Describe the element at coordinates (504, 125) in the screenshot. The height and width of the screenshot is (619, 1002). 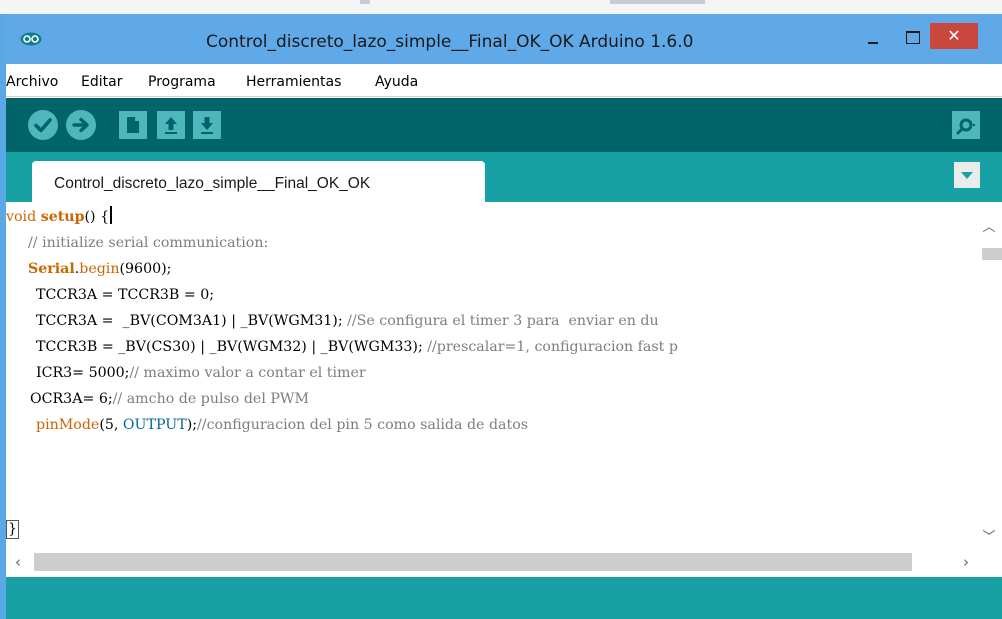
I see `toolbar` at that location.